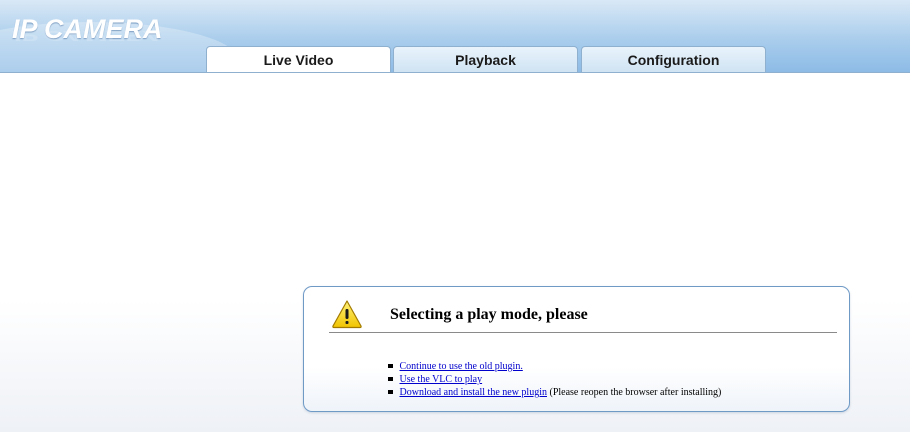 The height and width of the screenshot is (432, 910). What do you see at coordinates (554, 366) in the screenshot?
I see `option-old-plugin: Continue to use the old plugin.` at bounding box center [554, 366].